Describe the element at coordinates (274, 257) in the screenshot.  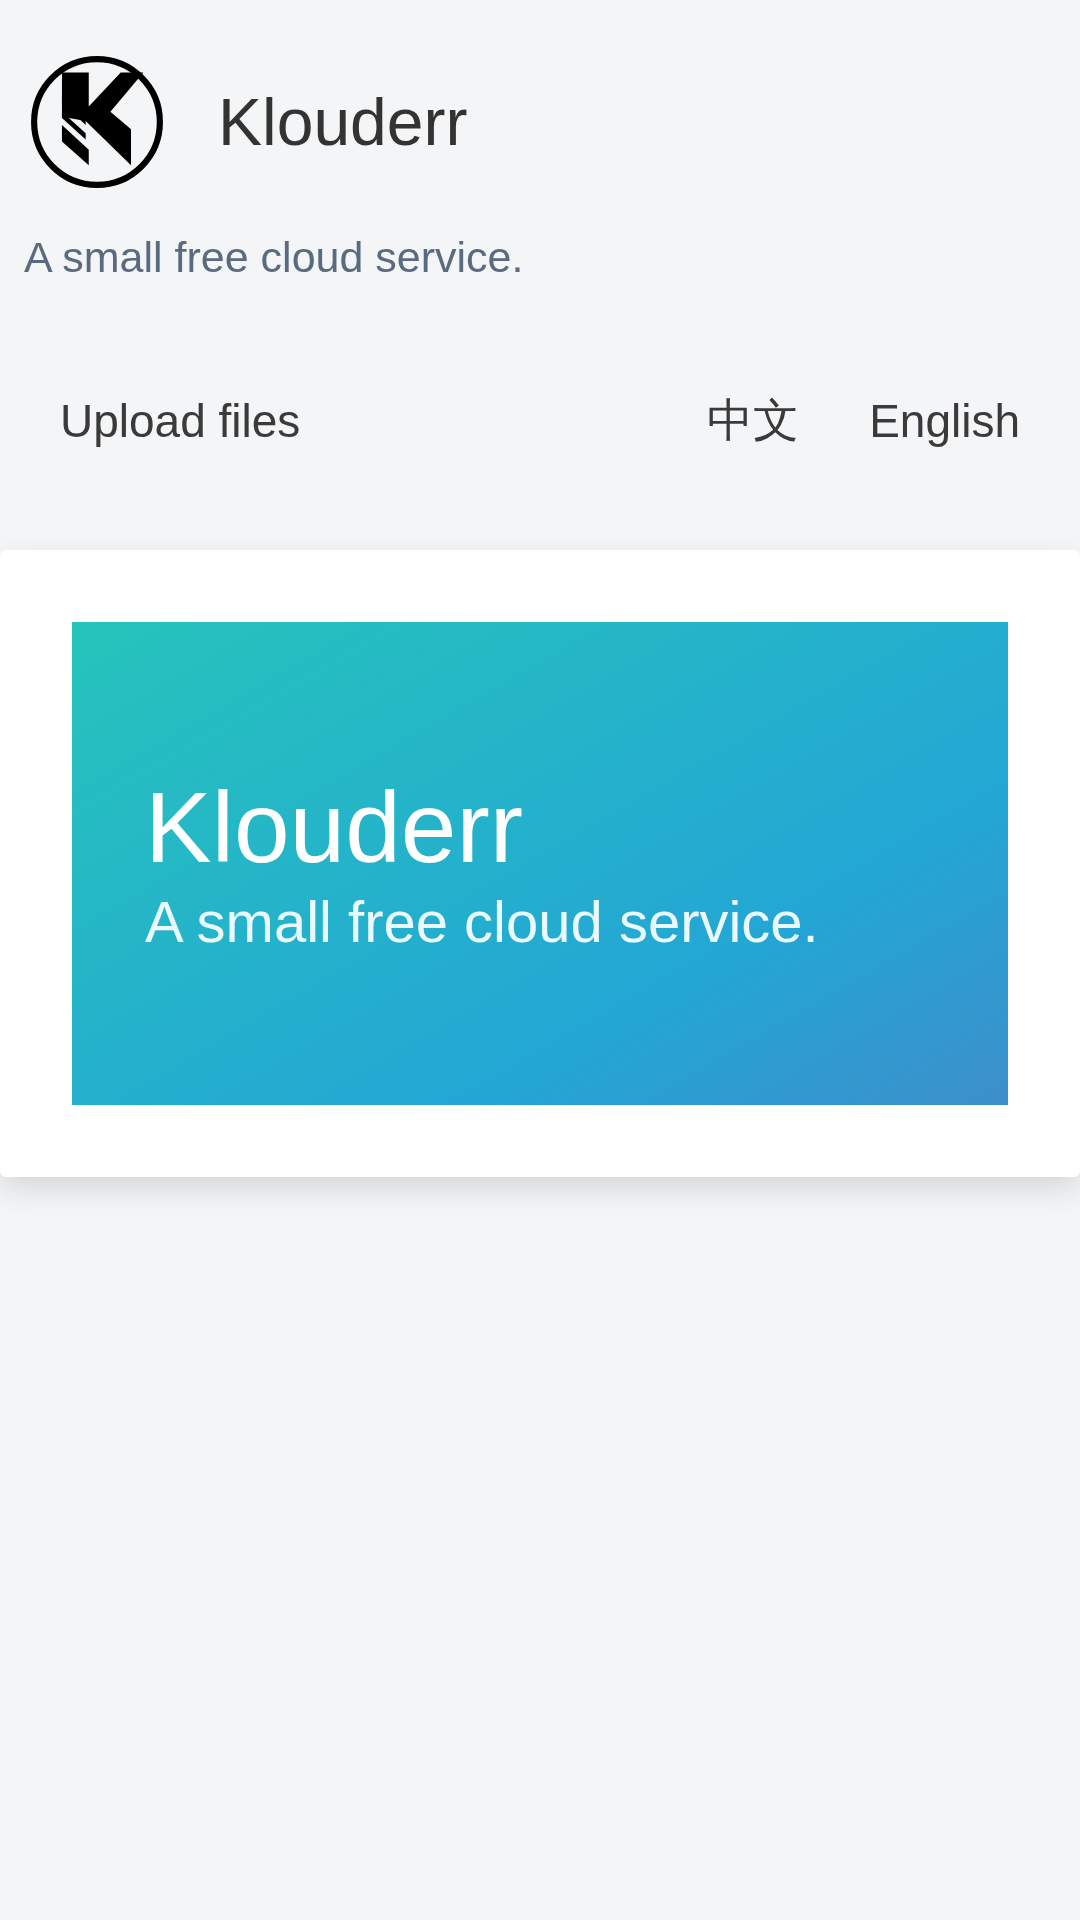
I see `site-tagline: A small free cloud service.` at that location.